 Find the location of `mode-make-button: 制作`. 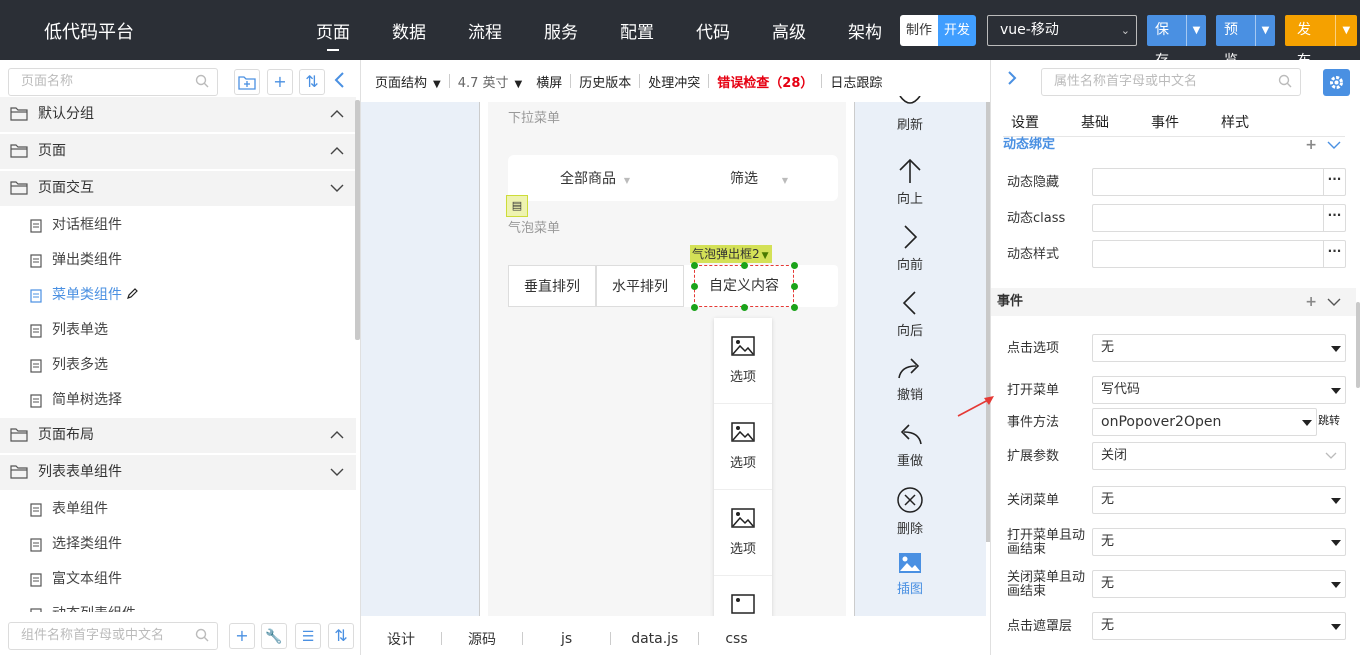

mode-make-button: 制作 is located at coordinates (919, 30).